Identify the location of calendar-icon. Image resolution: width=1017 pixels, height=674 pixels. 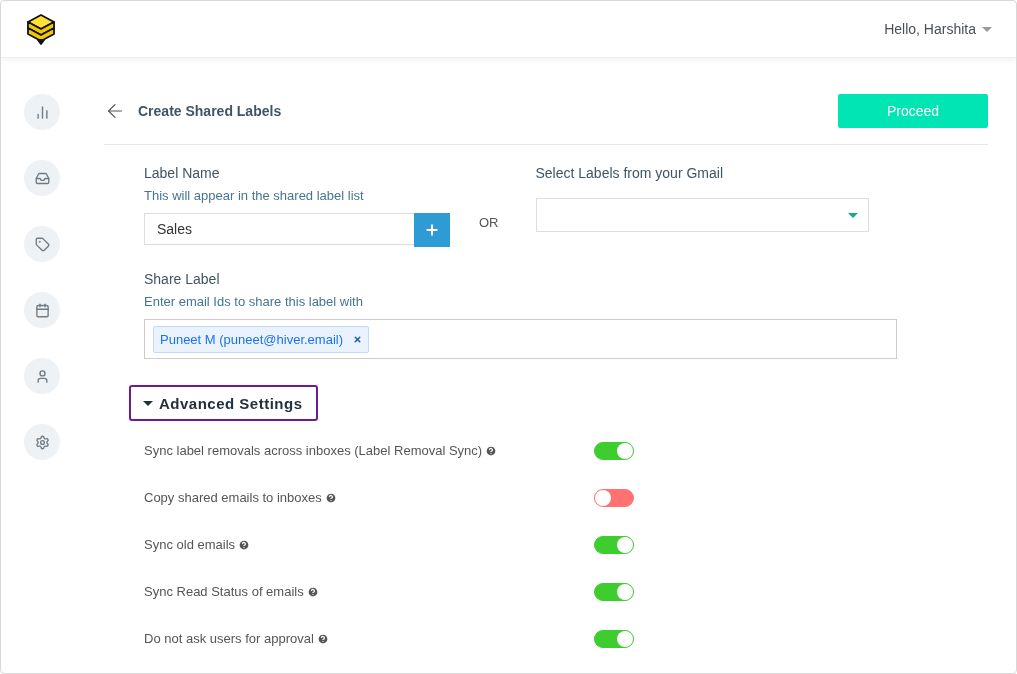
(42, 310).